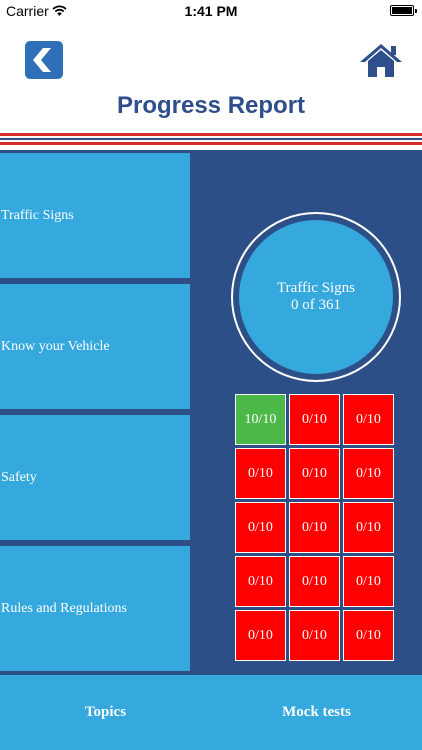 This screenshot has height=750, width=422. What do you see at coordinates (64, 608) in the screenshot?
I see `topic-label: Rules and Regulations` at bounding box center [64, 608].